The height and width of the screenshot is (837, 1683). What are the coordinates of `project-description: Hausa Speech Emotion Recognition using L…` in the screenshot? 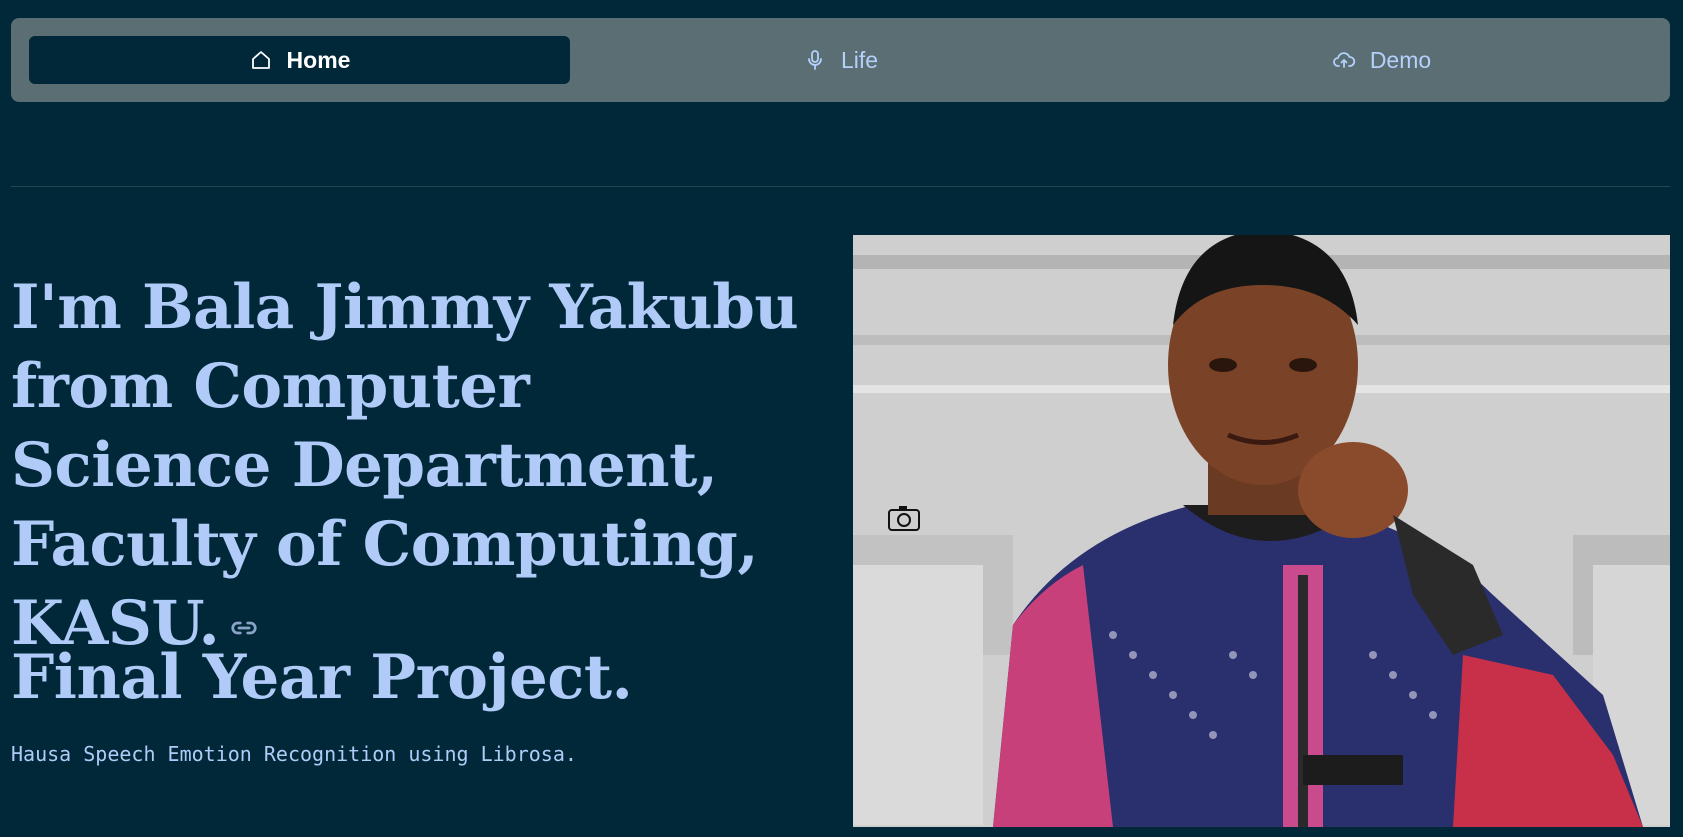 It's located at (294, 754).